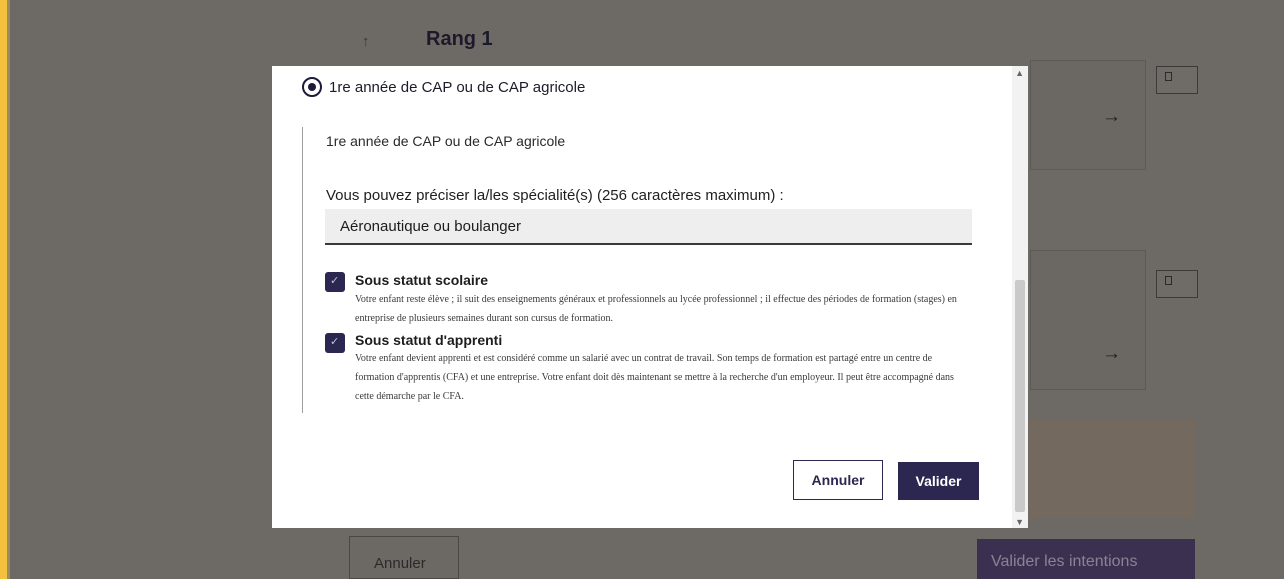  What do you see at coordinates (838, 480) in the screenshot?
I see `dialog-cancel-button: Annuler` at bounding box center [838, 480].